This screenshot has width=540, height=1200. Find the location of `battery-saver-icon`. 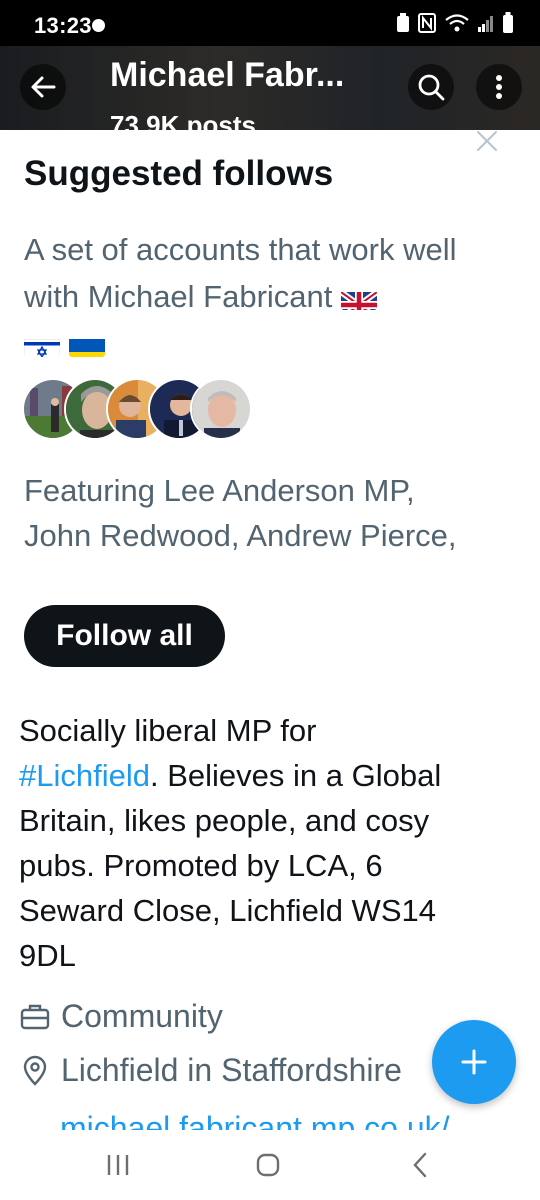

battery-saver-icon is located at coordinates (403, 22).